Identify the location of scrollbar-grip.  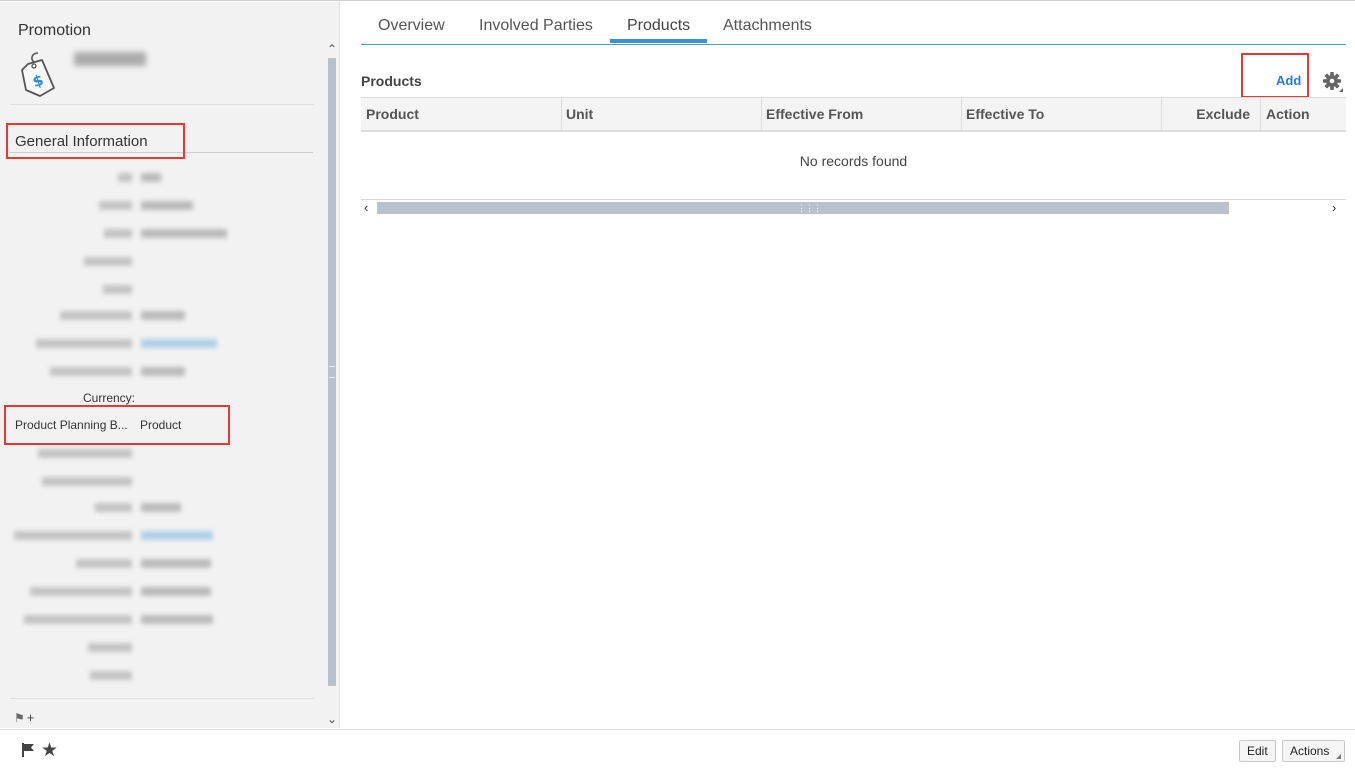
(332, 372).